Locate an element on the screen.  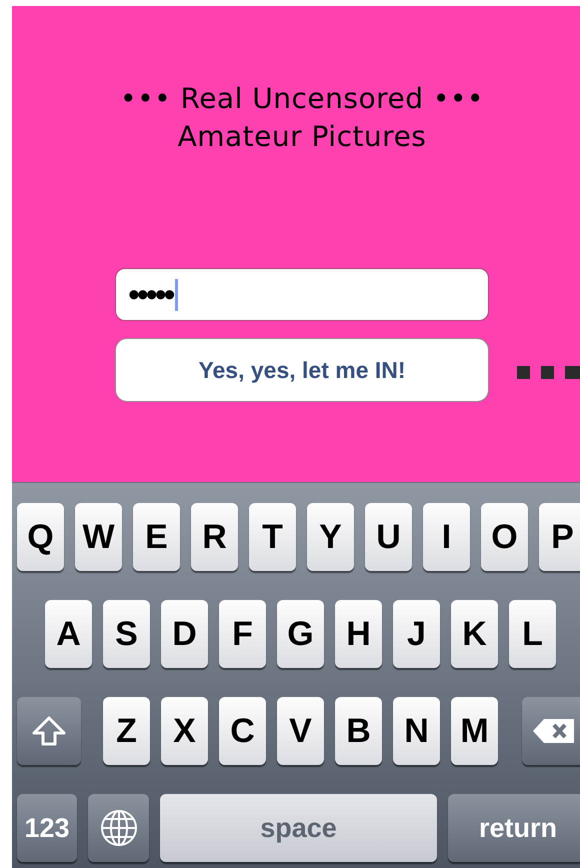
letter-key: B is located at coordinates (358, 731).